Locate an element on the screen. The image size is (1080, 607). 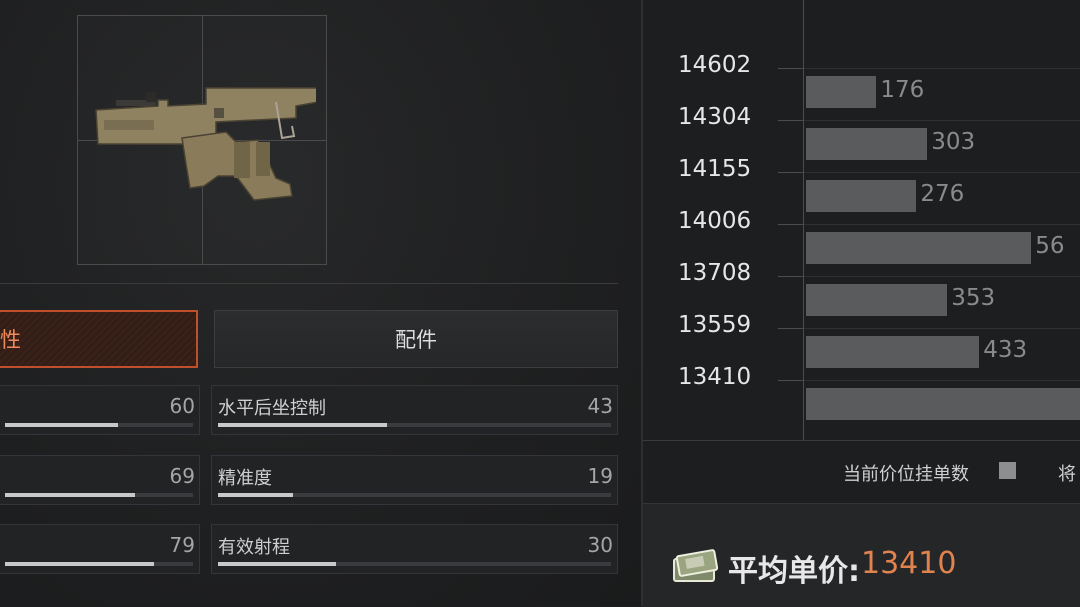
stat-label: 水平后坐控制 is located at coordinates (272, 408).